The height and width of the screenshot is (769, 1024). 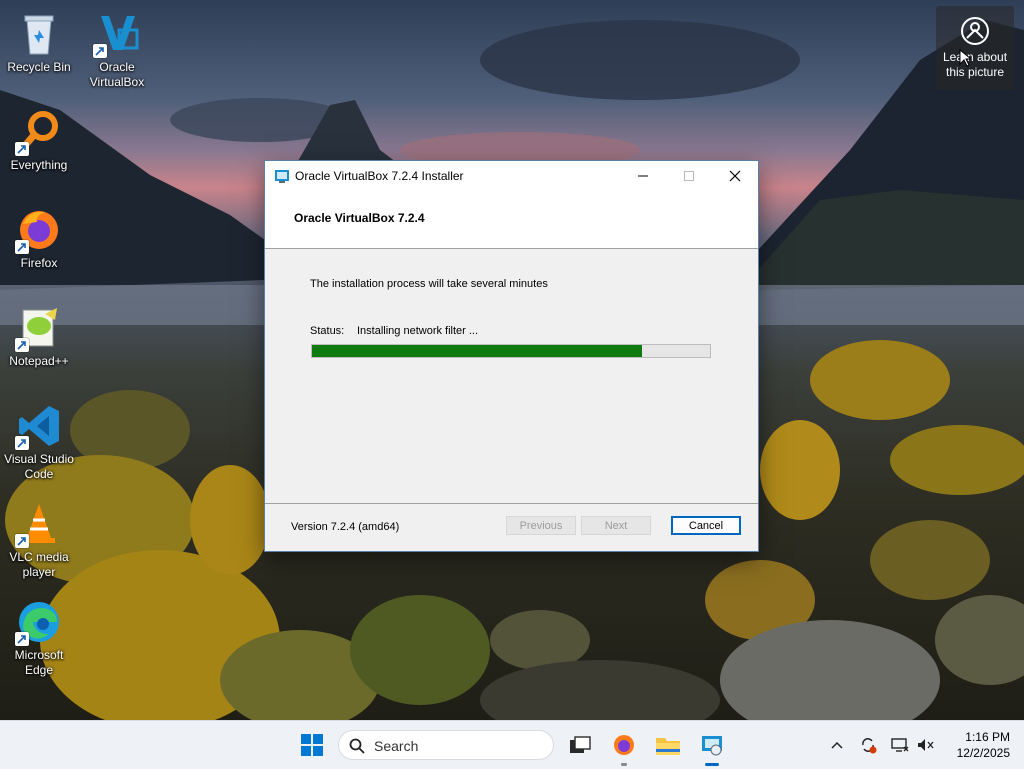 What do you see at coordinates (39, 662) in the screenshot?
I see `desktop-icon-label: Microsoft Edge` at bounding box center [39, 662].